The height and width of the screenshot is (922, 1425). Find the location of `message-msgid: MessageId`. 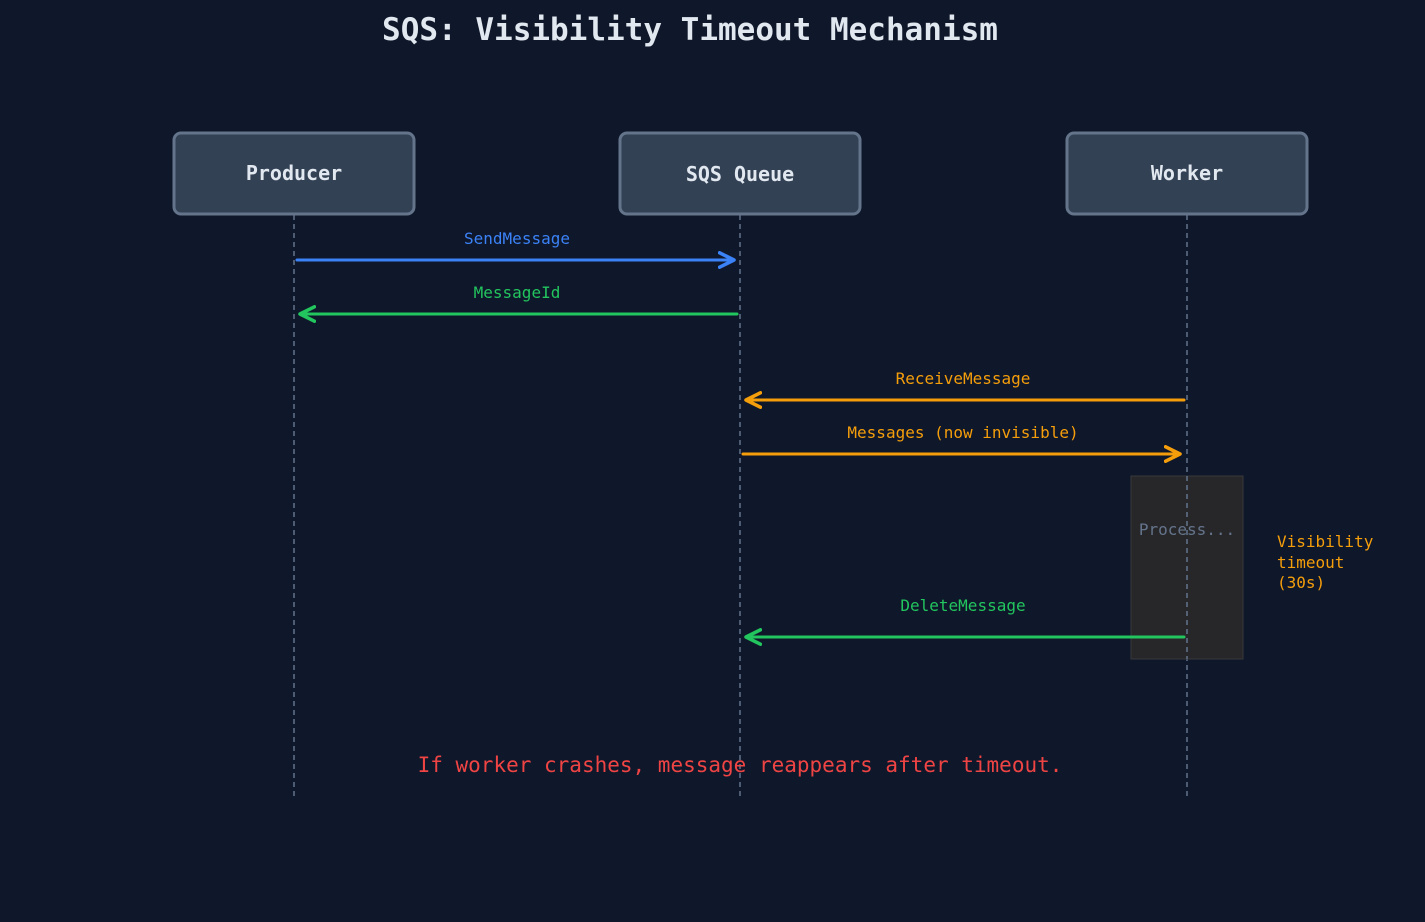

message-msgid: MessageId is located at coordinates (518, 303).